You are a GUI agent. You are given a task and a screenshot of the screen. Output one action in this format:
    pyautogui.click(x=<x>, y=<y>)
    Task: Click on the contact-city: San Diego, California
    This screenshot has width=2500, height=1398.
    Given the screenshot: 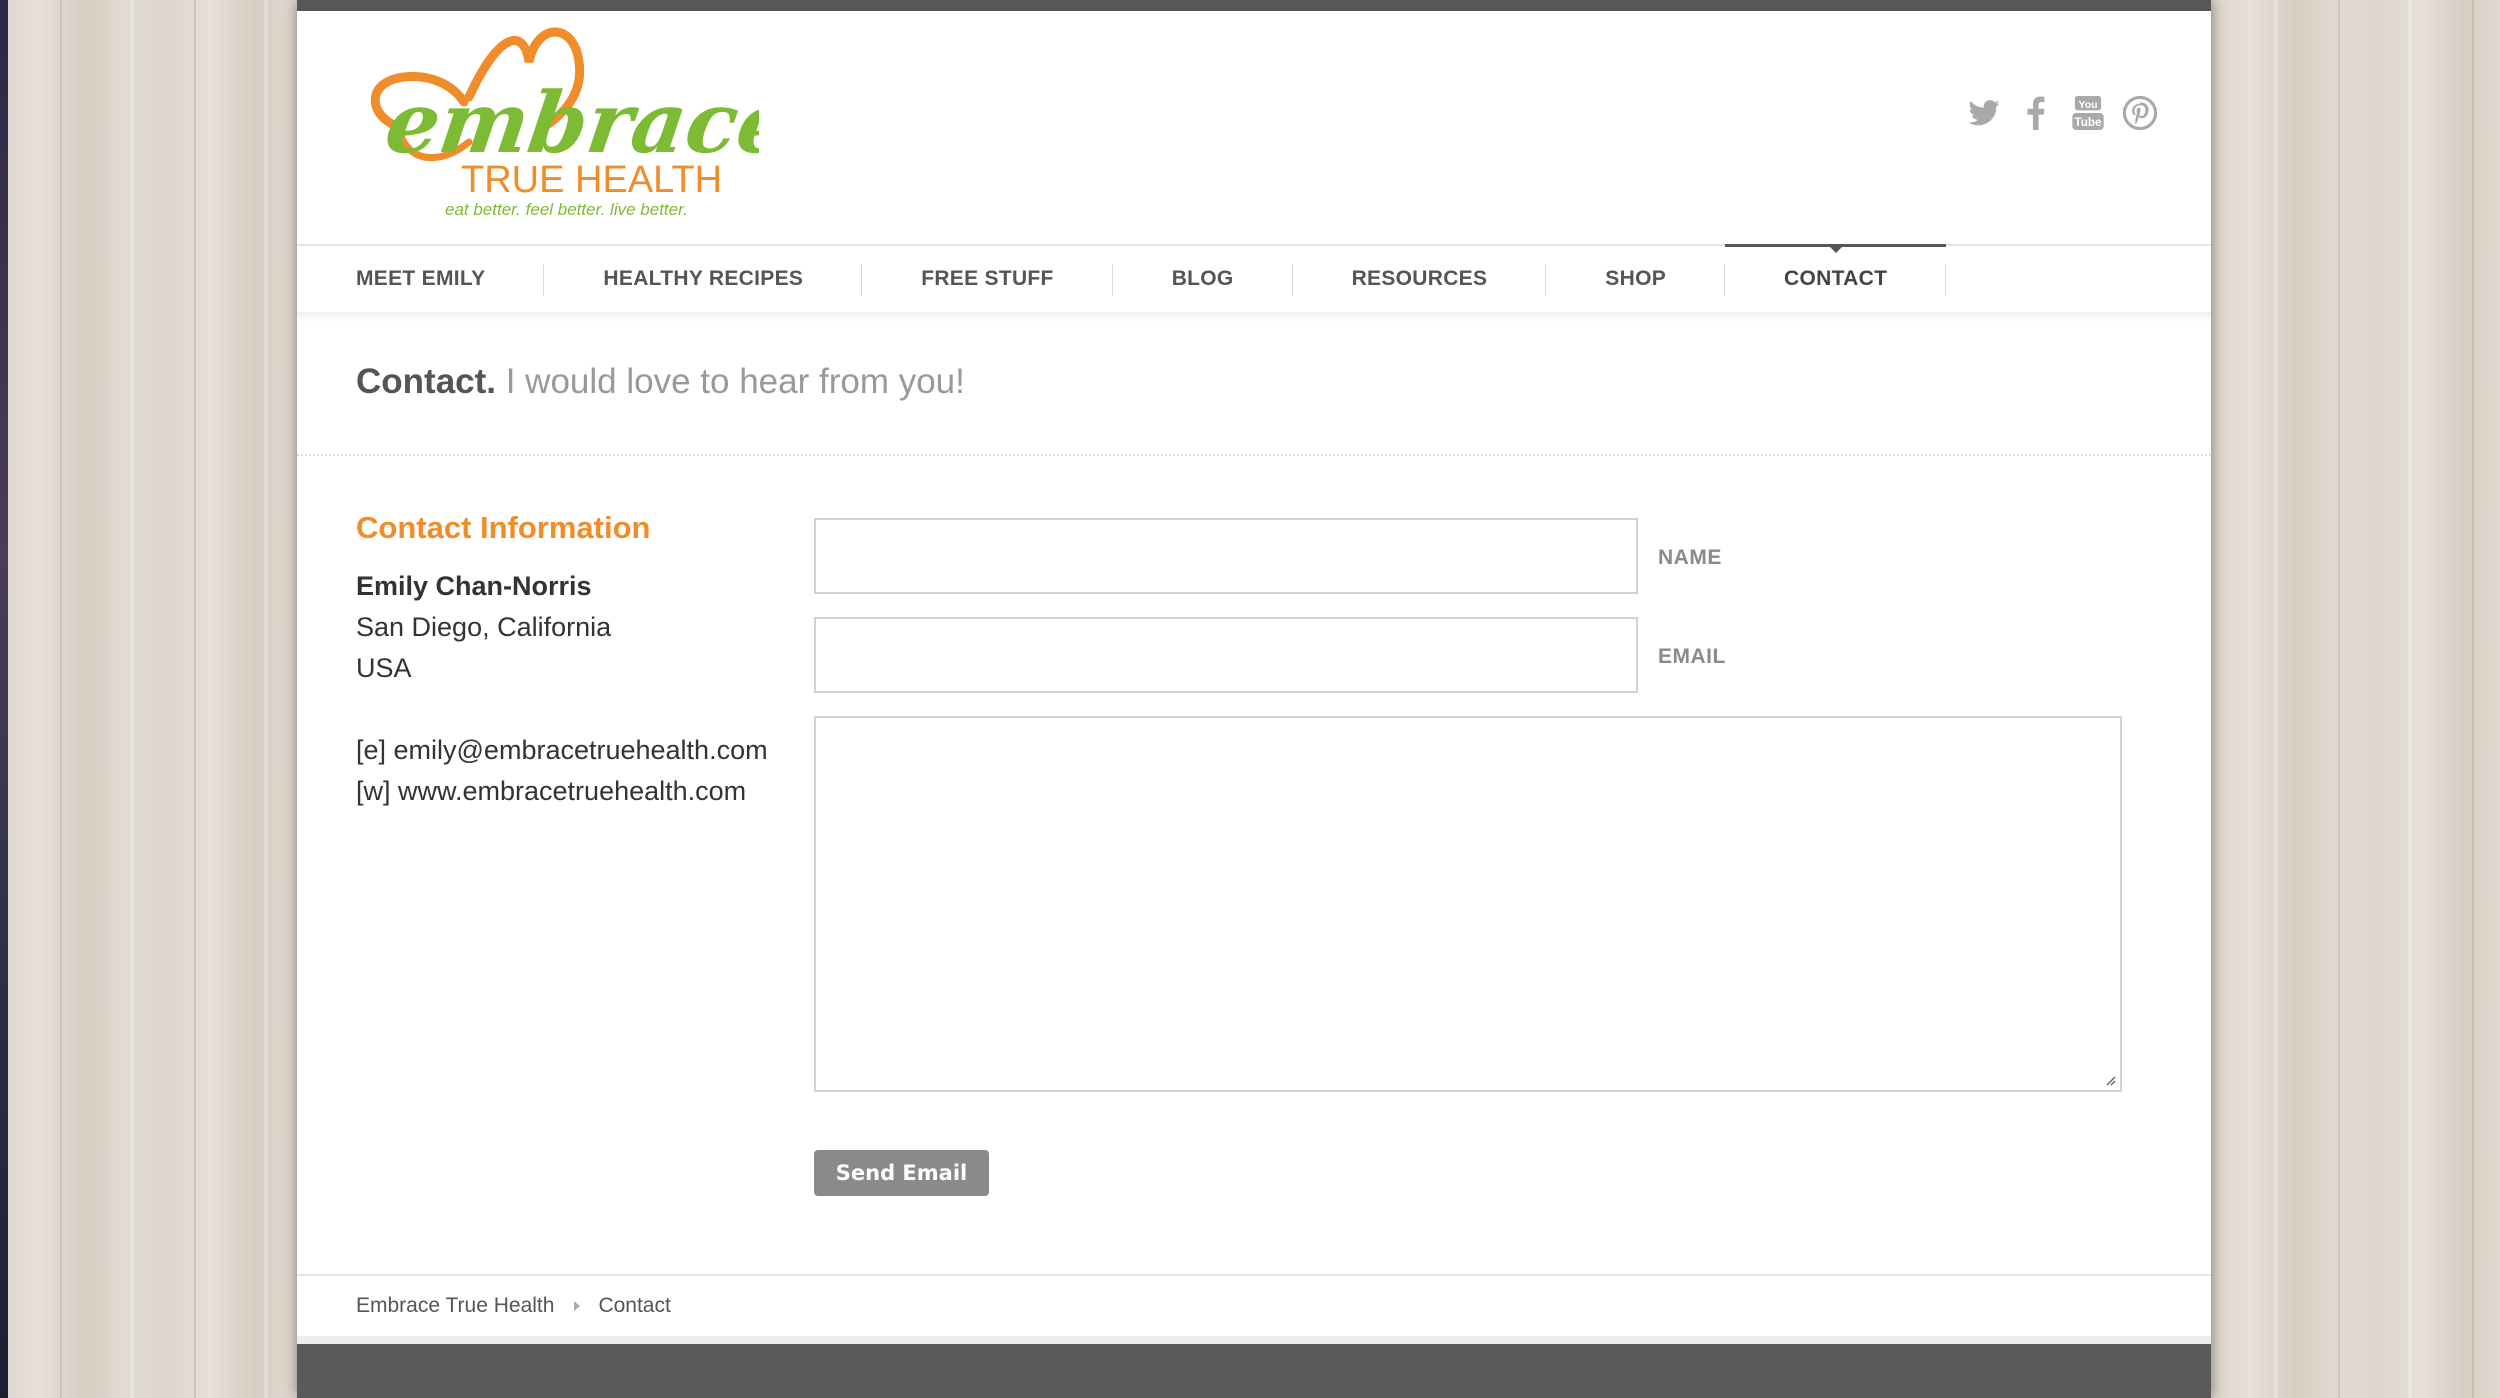 What is the action you would take?
    pyautogui.click(x=484, y=627)
    